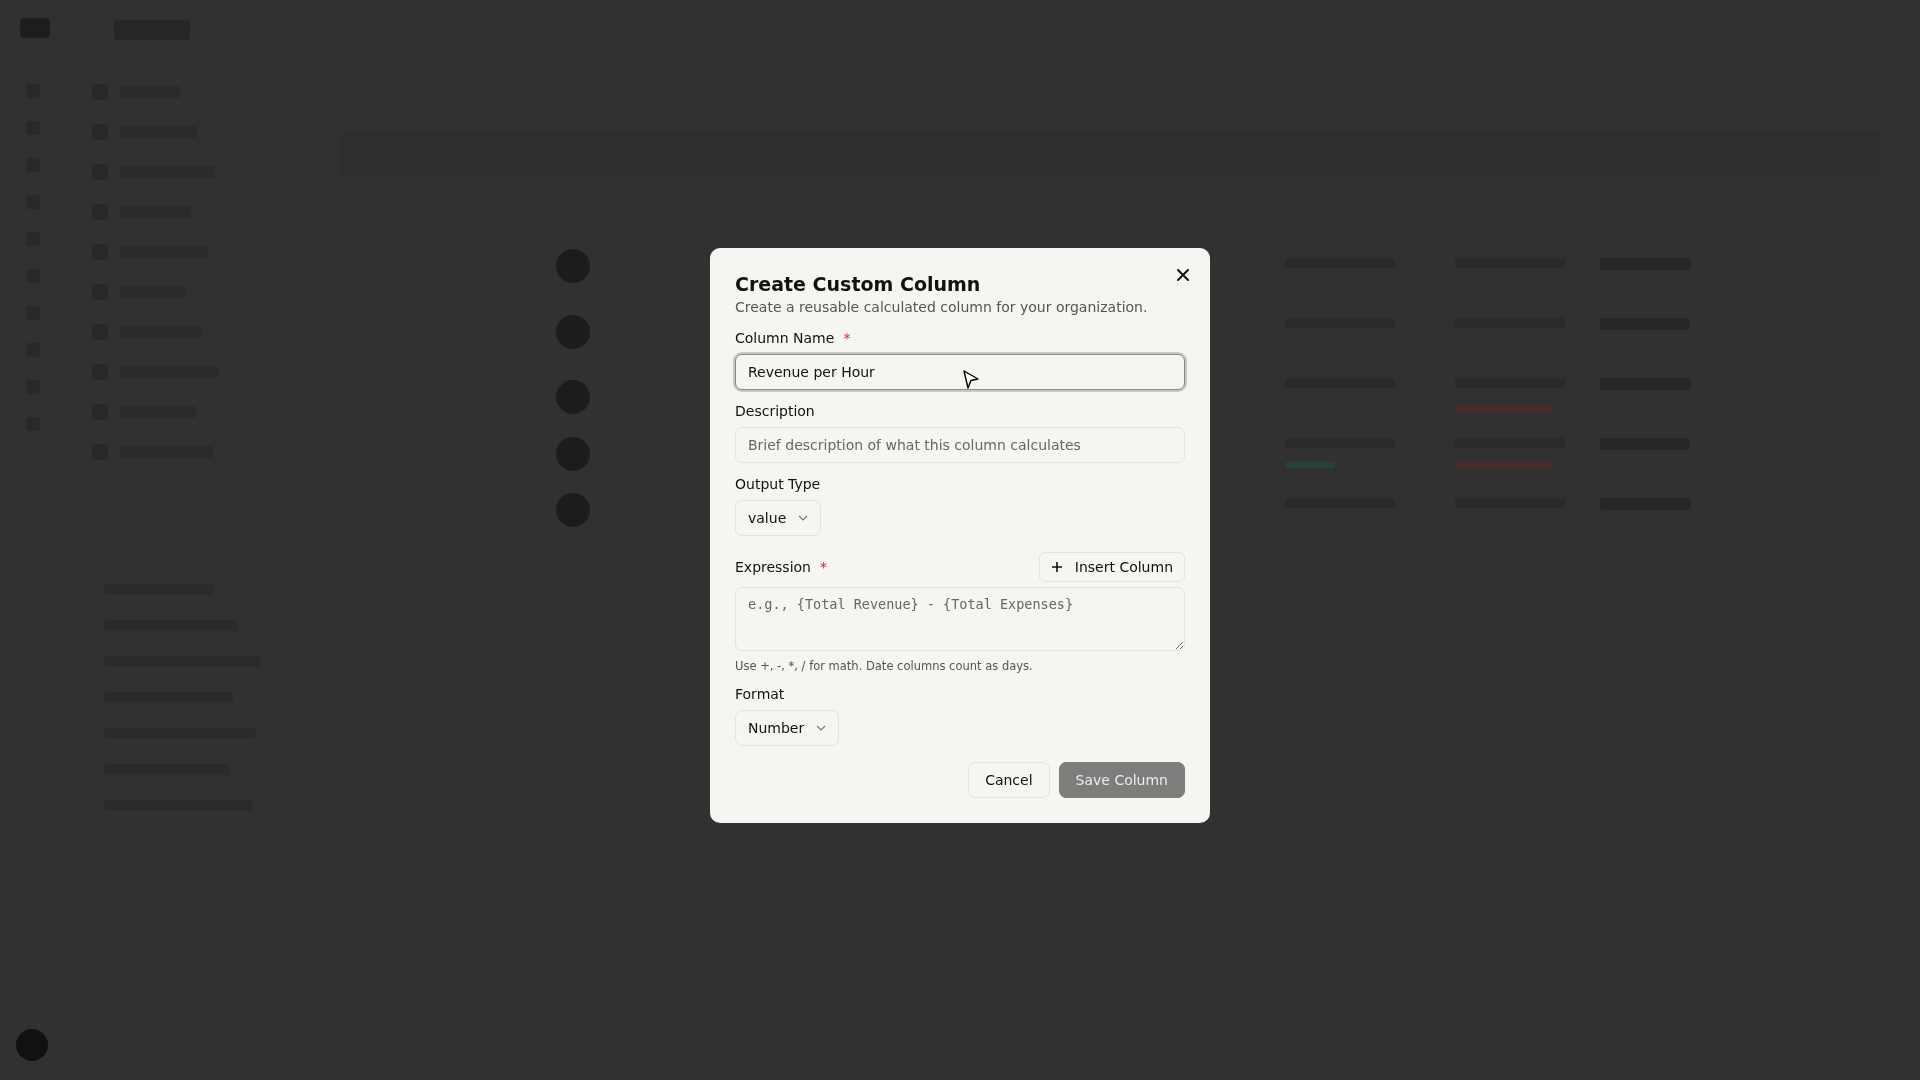 This screenshot has height=1080, width=1920. I want to click on field-label: Format, so click(760, 694).